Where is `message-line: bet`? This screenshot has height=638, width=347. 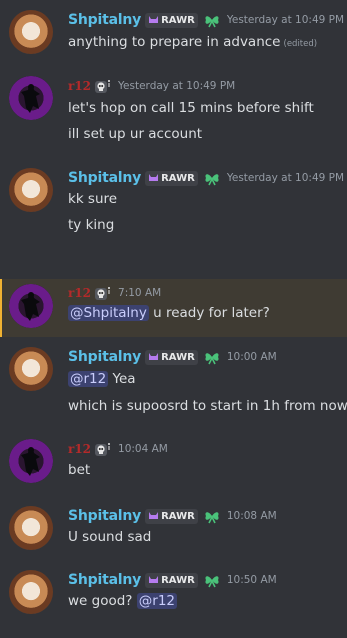
message-line: bet is located at coordinates (79, 470).